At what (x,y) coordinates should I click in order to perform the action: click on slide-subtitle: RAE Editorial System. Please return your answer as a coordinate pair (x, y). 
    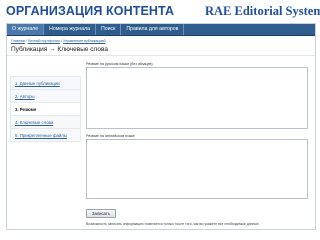
    Looking at the image, I should click on (262, 11).